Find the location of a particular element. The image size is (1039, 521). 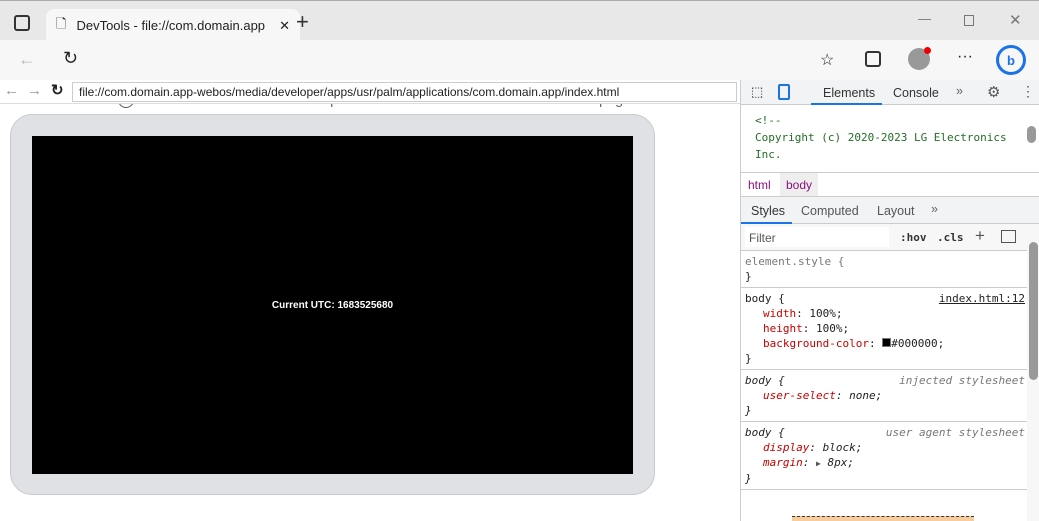

dom-scrollbar is located at coordinates (1031, 143).